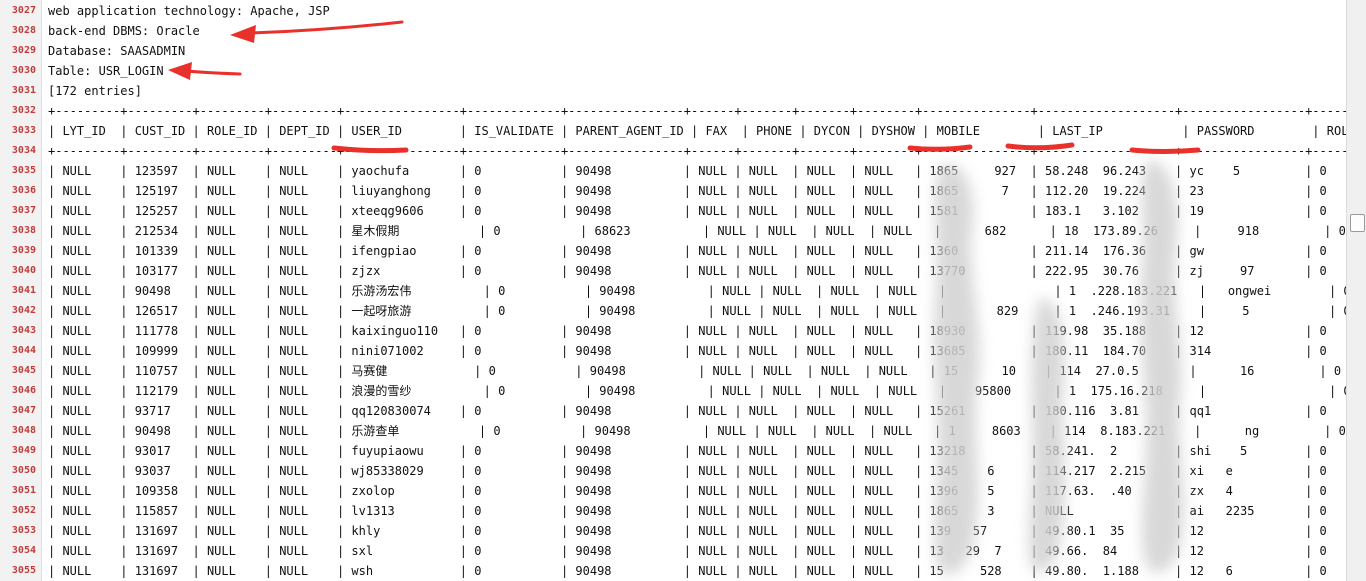  Describe the element at coordinates (23, 450) in the screenshot. I see `line-number: 3049` at that location.